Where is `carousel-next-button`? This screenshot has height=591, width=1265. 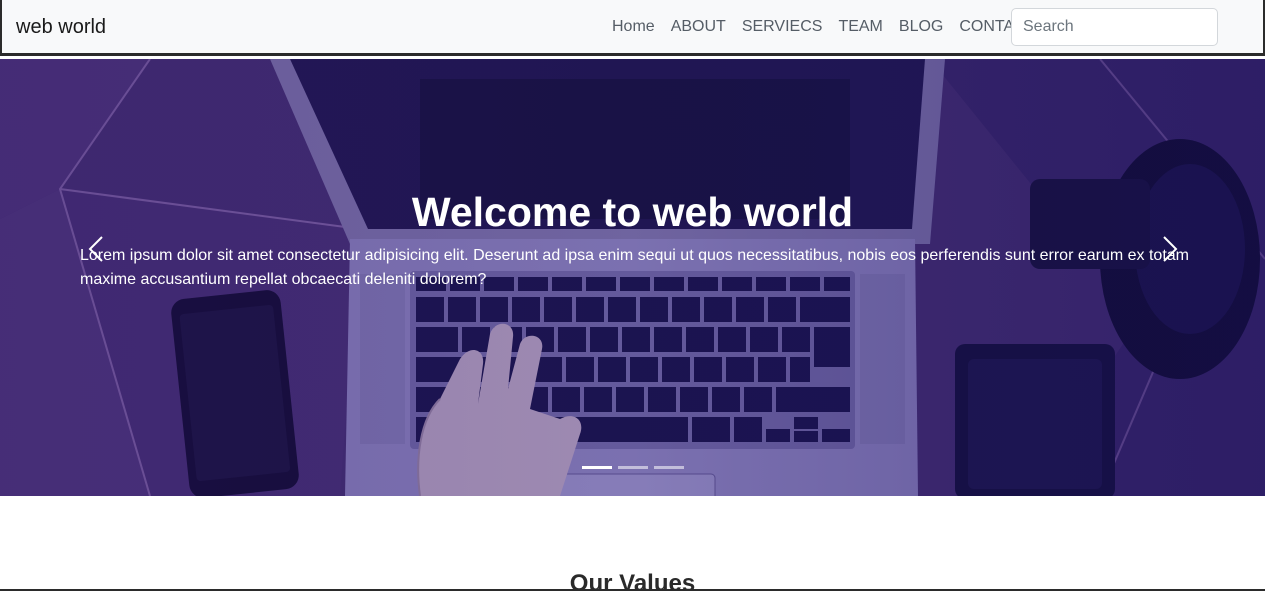
carousel-next-button is located at coordinates (1170, 249).